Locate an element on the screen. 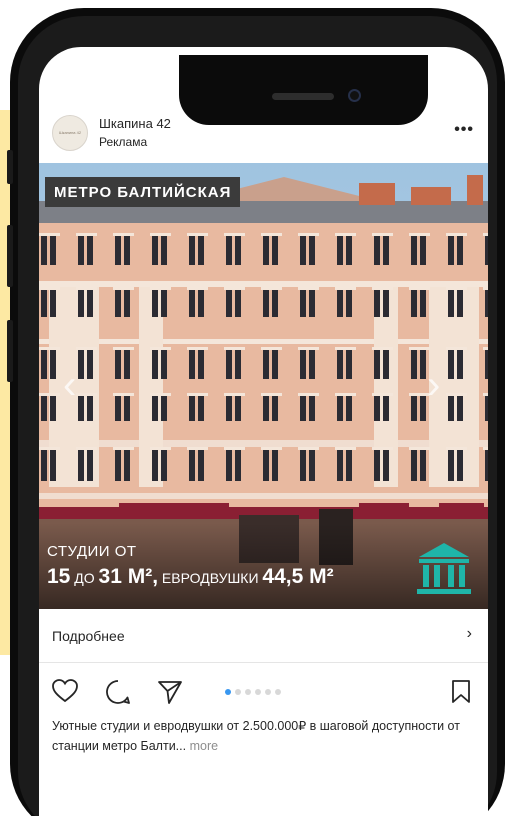 Image resolution: width=507 pixels, height=816 pixels. camera-icon is located at coordinates (354, 95).